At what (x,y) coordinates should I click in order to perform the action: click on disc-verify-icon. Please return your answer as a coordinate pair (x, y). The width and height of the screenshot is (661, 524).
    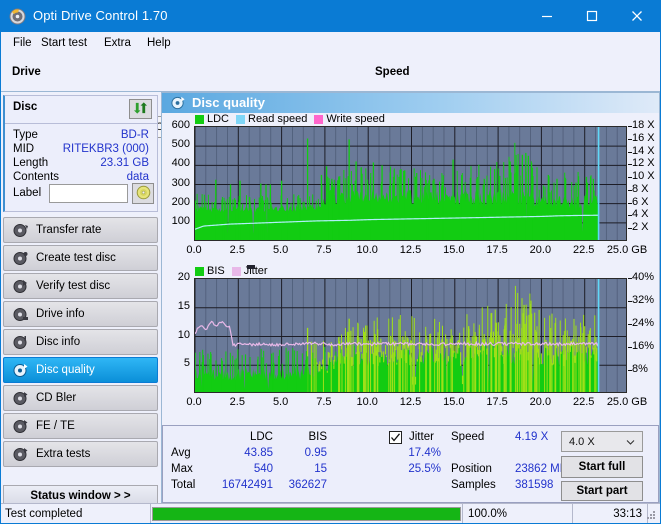
    Looking at the image, I should click on (20, 286).